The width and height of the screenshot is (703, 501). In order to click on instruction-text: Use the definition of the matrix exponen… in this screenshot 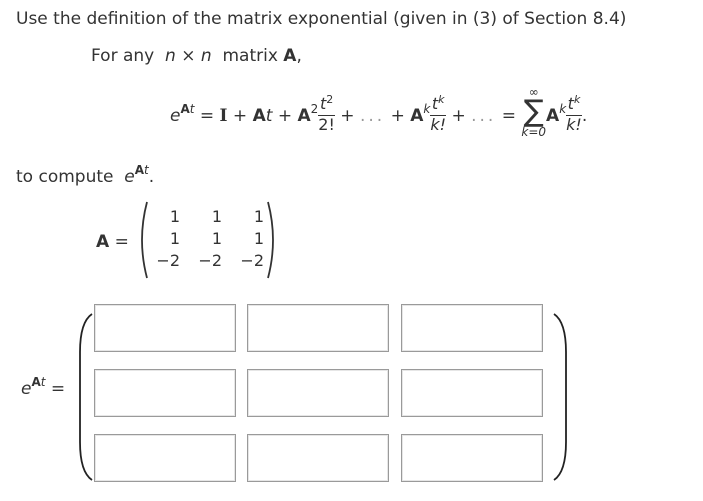, I will do `click(321, 19)`.